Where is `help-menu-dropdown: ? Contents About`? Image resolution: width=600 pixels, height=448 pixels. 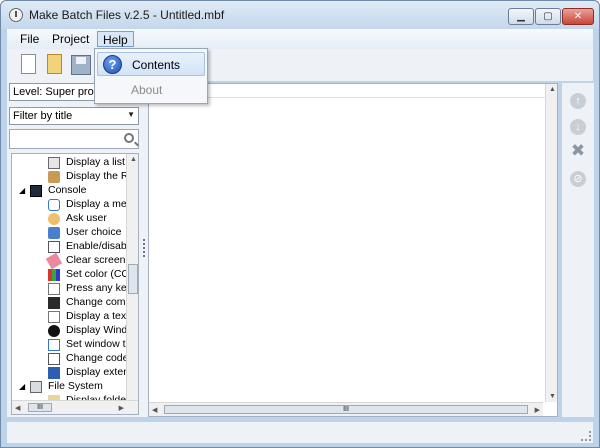
help-menu-dropdown: ? Contents About is located at coordinates (151, 76).